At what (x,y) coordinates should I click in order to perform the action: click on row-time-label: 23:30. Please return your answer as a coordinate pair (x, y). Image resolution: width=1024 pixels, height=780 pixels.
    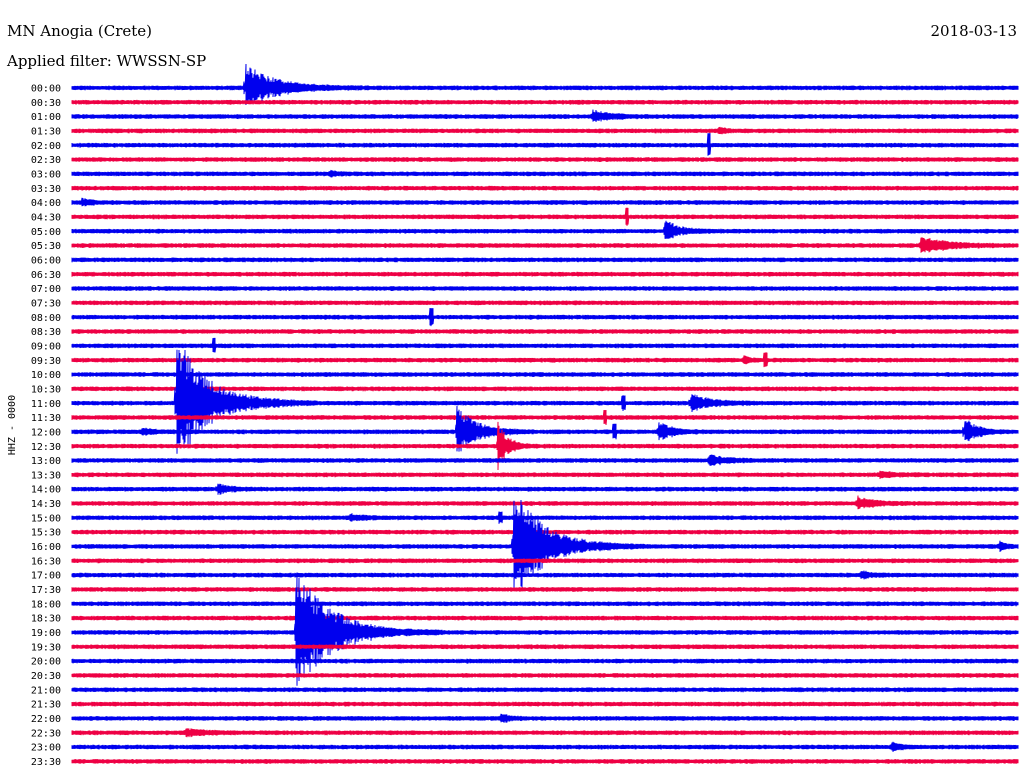
    Looking at the image, I should click on (46, 762).